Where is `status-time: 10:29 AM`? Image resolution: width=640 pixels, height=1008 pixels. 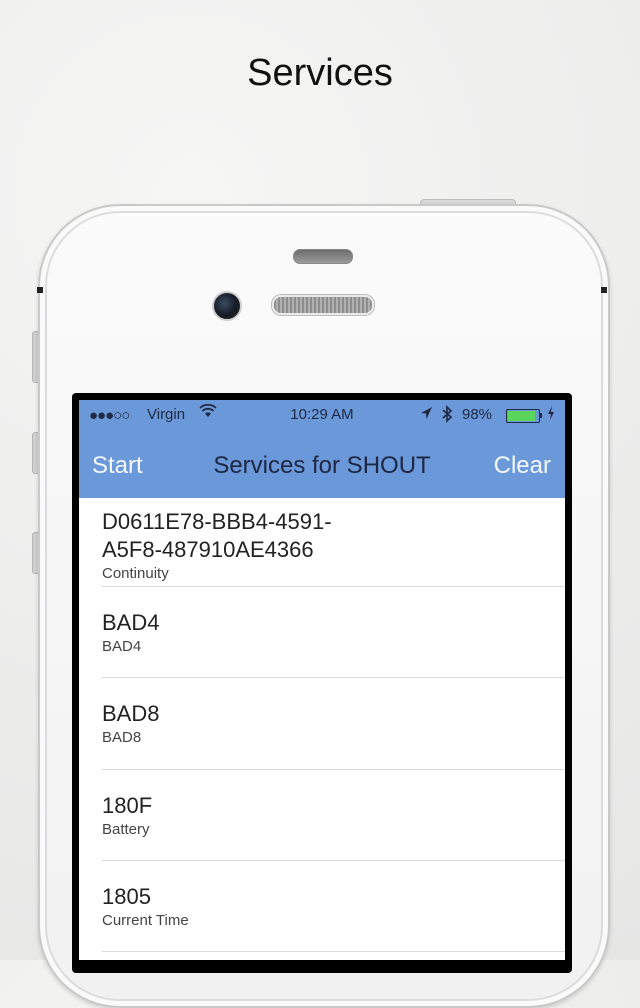
status-time: 10:29 AM is located at coordinates (322, 414).